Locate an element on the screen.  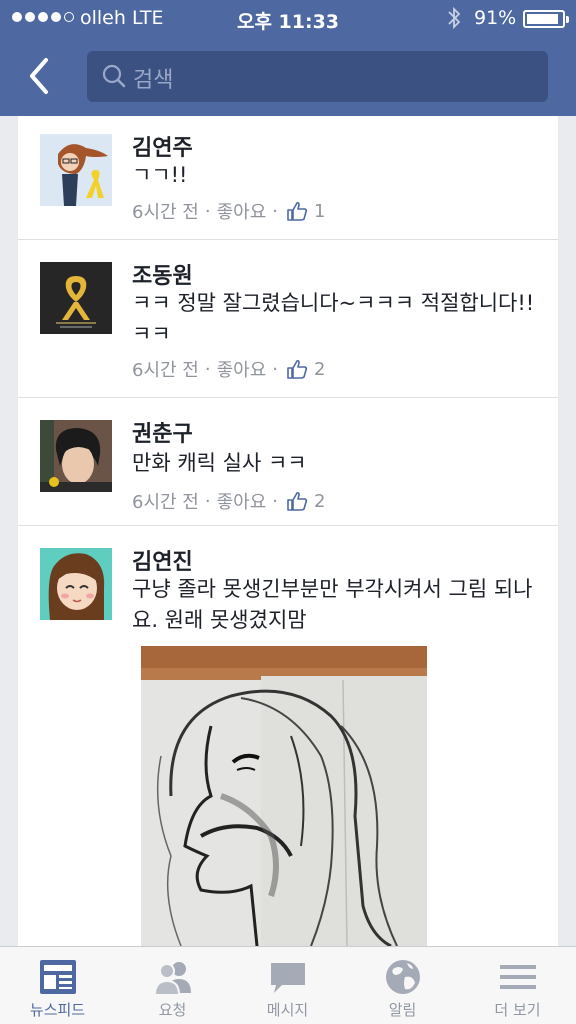
comment-author: 조동원 is located at coordinates (162, 274).